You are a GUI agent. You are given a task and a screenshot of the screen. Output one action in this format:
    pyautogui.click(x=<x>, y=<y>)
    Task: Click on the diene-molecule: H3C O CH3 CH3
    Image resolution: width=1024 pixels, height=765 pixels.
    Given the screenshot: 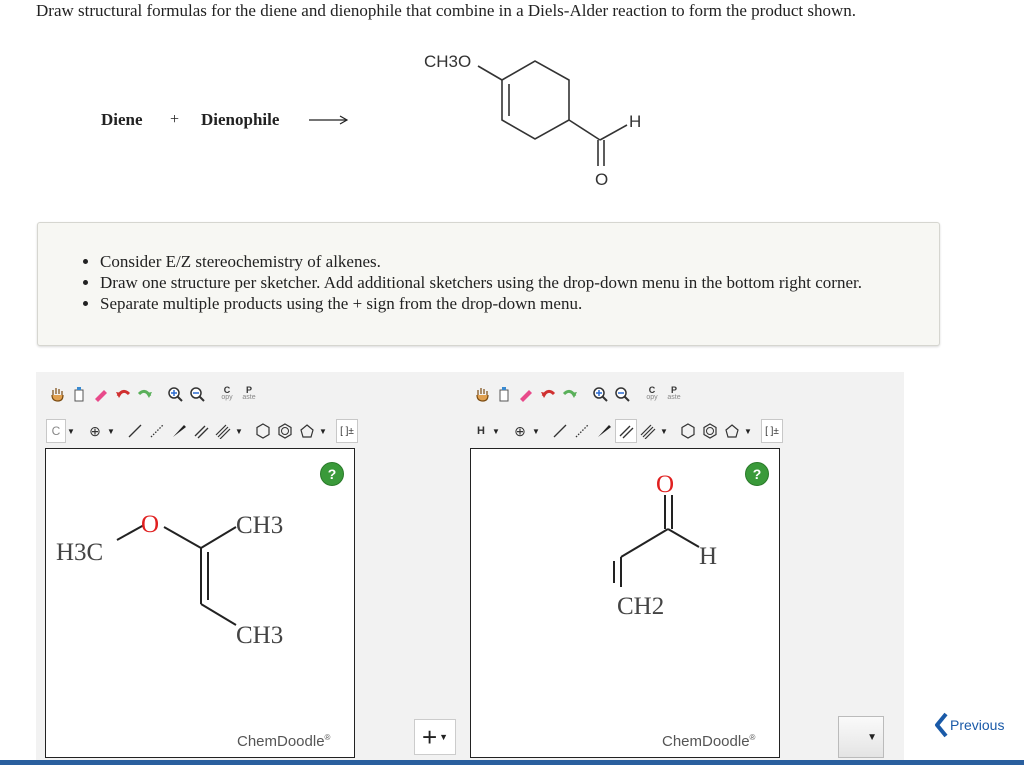 What is the action you would take?
    pyautogui.click(x=169, y=580)
    